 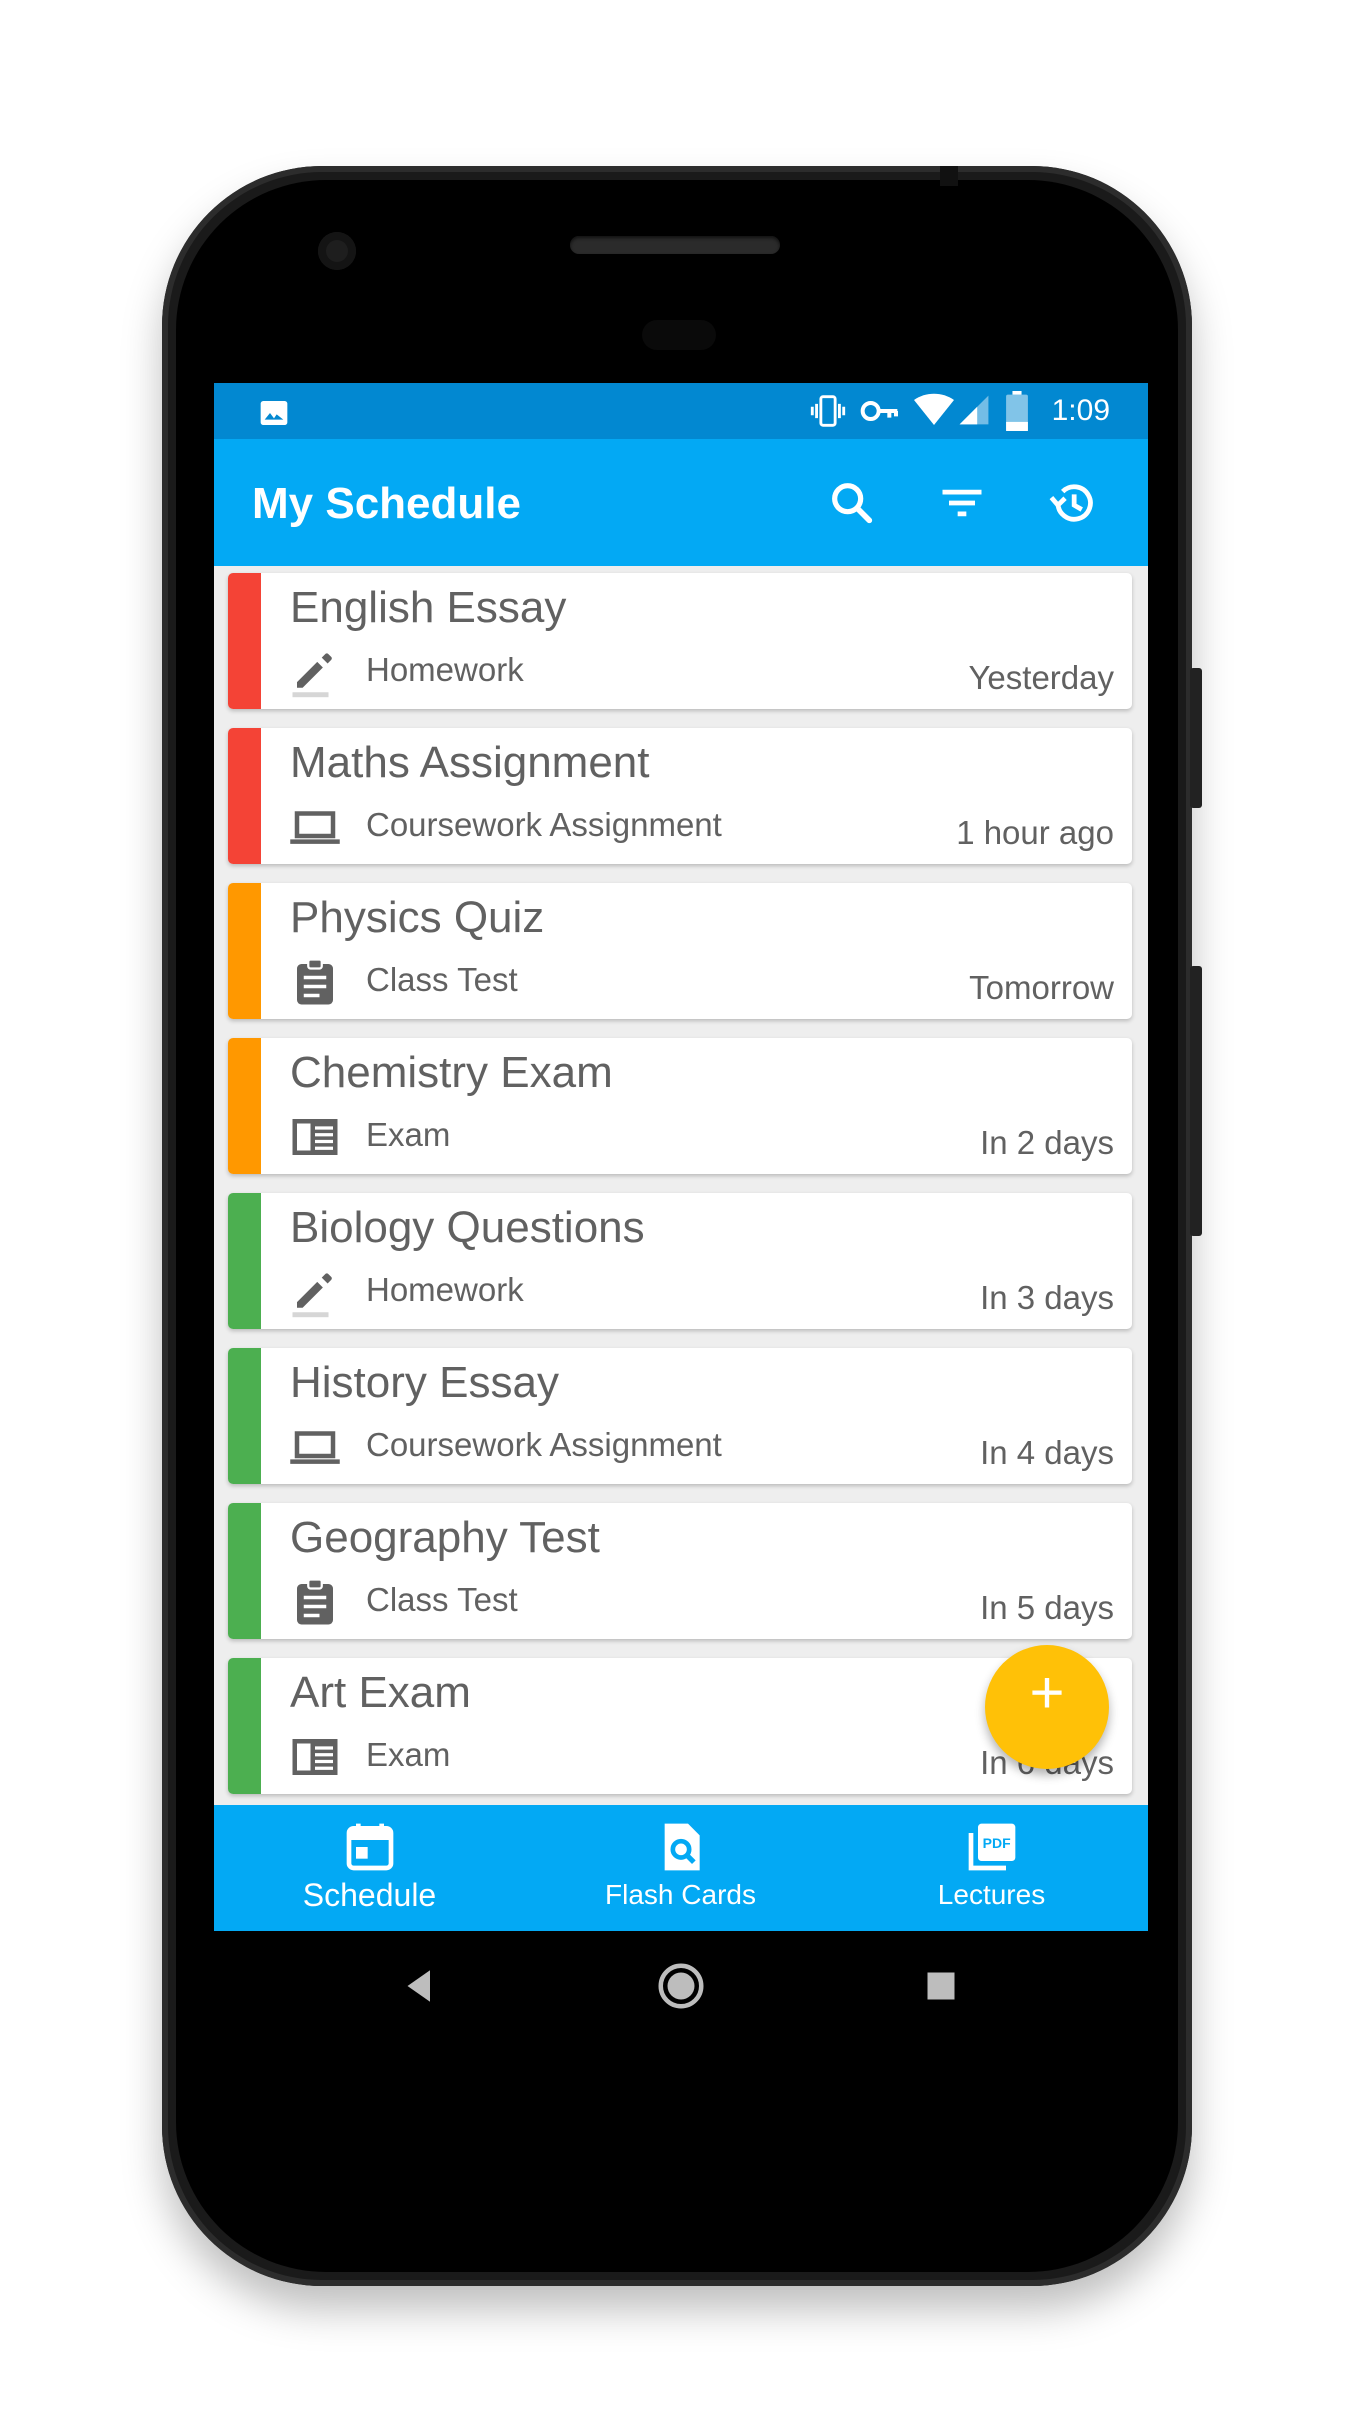 I want to click on schedule-card: Geography Test Class Test In 5 days, so click(x=680, y=1571).